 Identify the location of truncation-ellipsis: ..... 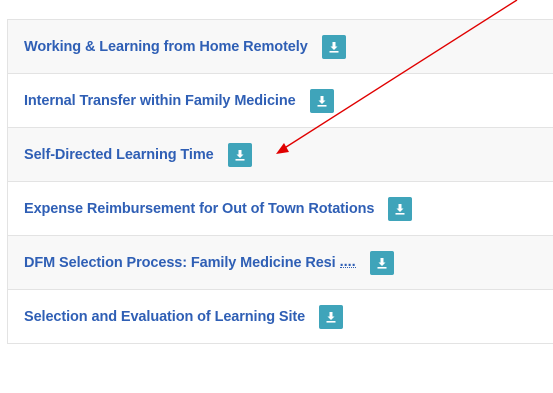
(347, 262).